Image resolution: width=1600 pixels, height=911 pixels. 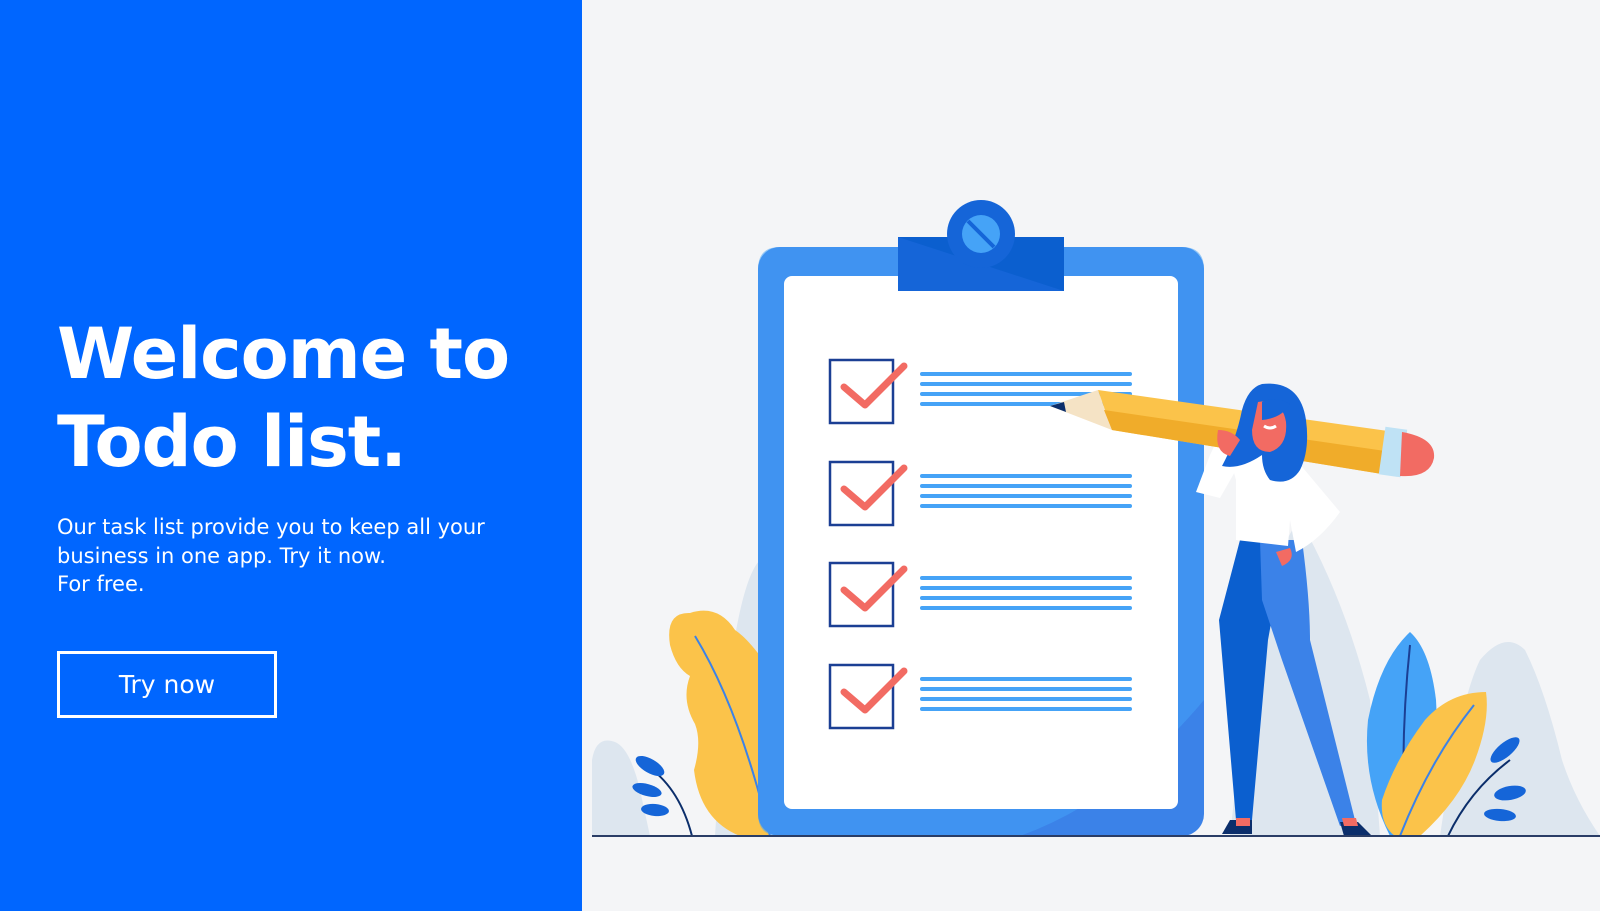 What do you see at coordinates (221, 555) in the screenshot?
I see `hero-description-line-2: business in one app. Try it now.` at bounding box center [221, 555].